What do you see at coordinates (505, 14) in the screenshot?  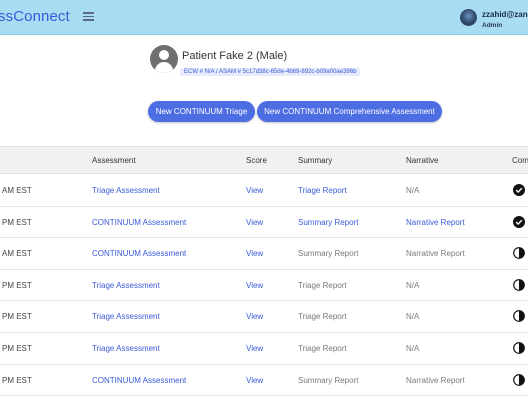 I see `user-email: zzahid@zane` at bounding box center [505, 14].